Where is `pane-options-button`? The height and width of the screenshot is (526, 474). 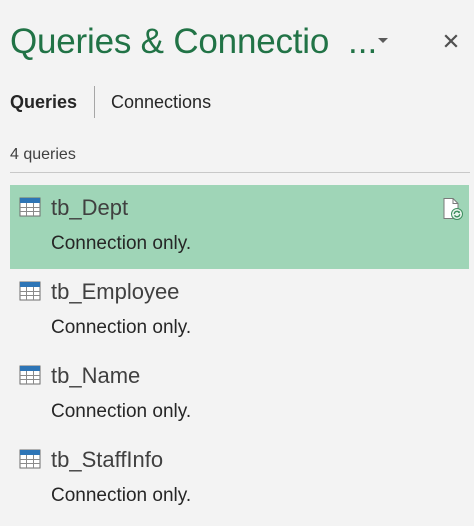
pane-options-button is located at coordinates (383, 41).